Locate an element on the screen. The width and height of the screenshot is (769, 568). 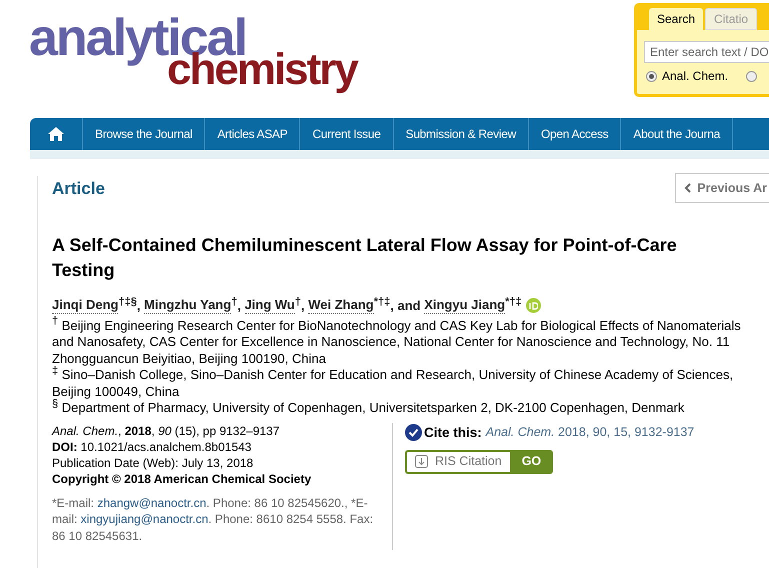
publication-info: Publication Date (Web): July 13, 2018 is located at coordinates (153, 462).